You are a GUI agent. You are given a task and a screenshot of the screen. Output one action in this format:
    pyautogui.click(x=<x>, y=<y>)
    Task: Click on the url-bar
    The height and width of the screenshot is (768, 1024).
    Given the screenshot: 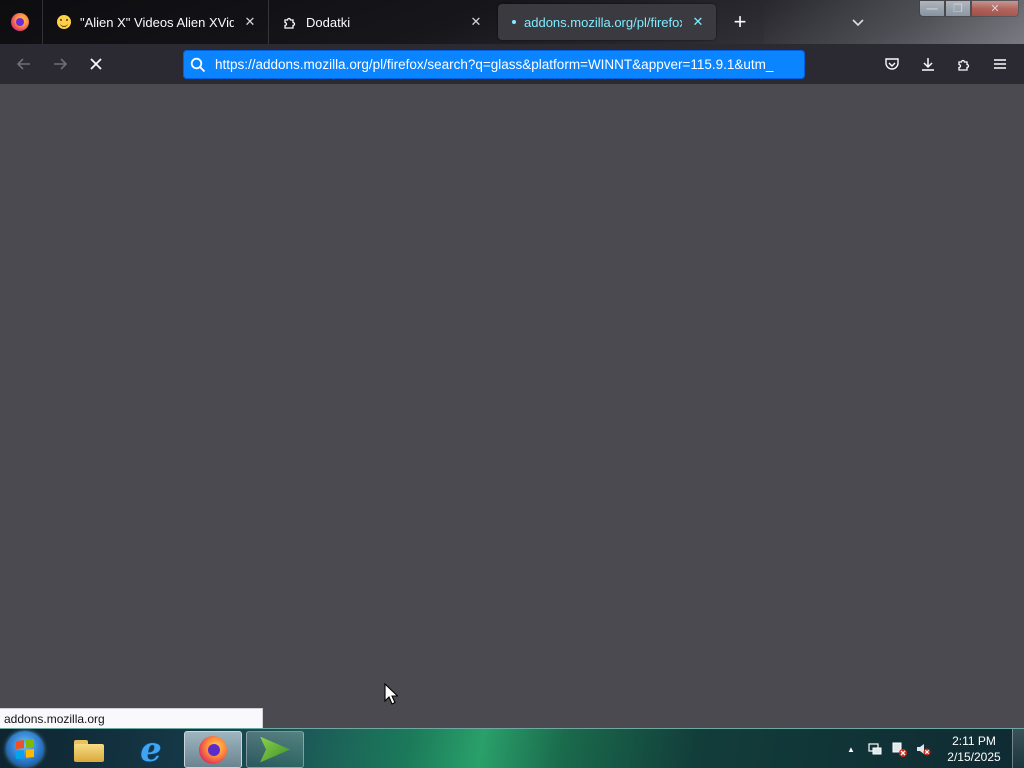 What is the action you would take?
    pyautogui.click(x=494, y=64)
    